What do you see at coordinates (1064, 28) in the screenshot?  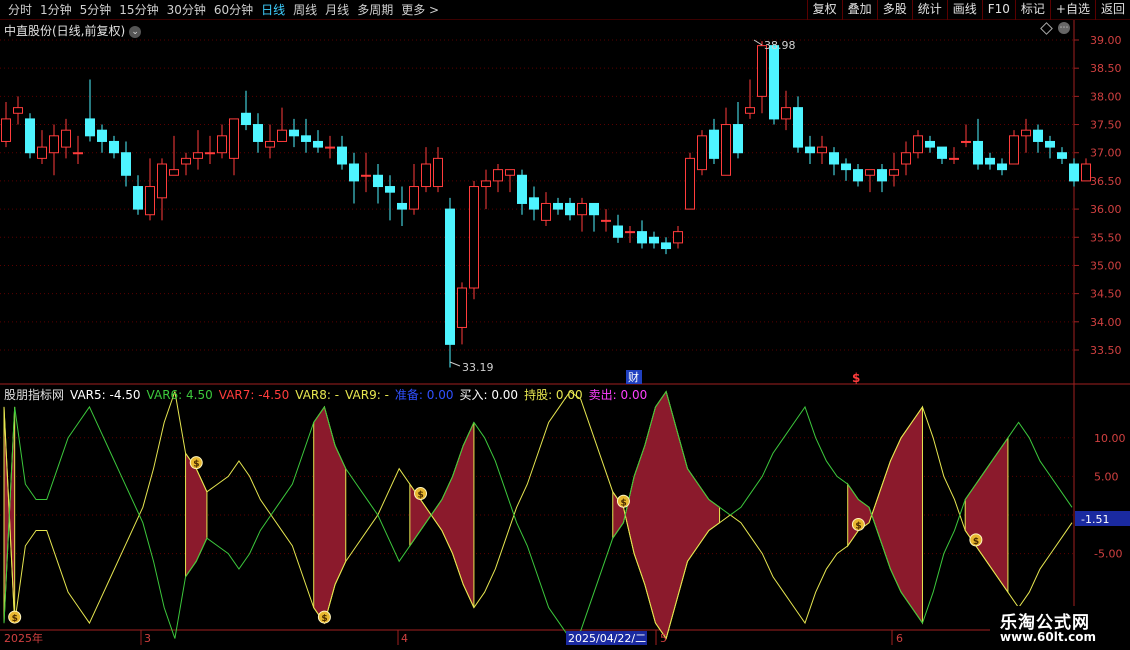 I see `settings-icon: ⋯` at bounding box center [1064, 28].